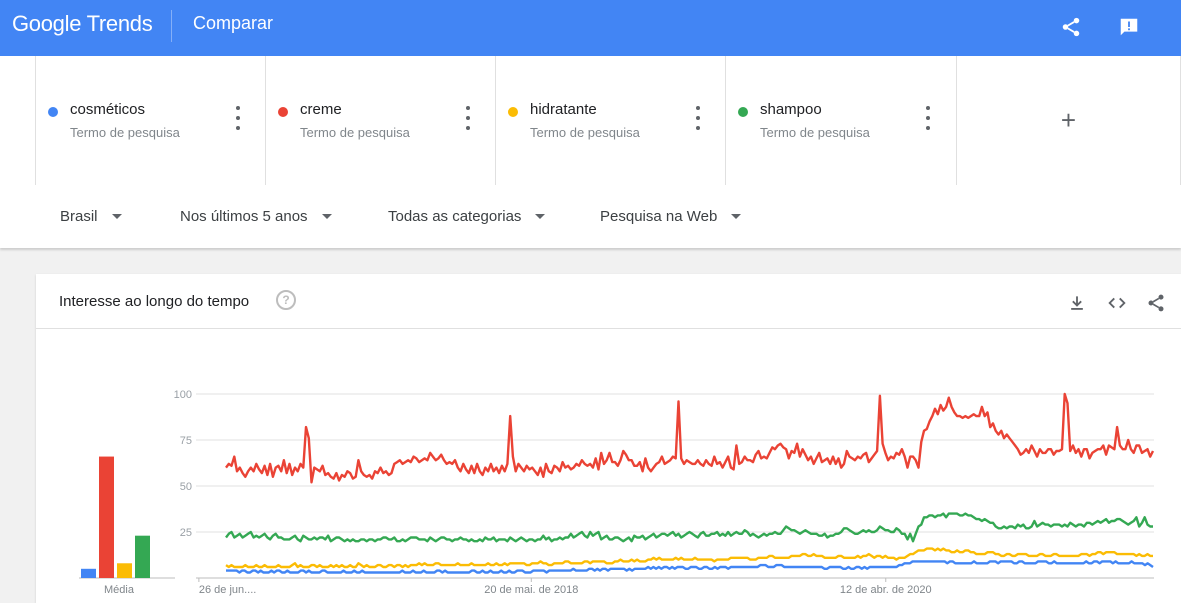 Image resolution: width=1181 pixels, height=603 pixels. Describe the element at coordinates (610, 120) in the screenshot. I see `term-card-hidratante: hidratante Termo de pesquisa` at that location.